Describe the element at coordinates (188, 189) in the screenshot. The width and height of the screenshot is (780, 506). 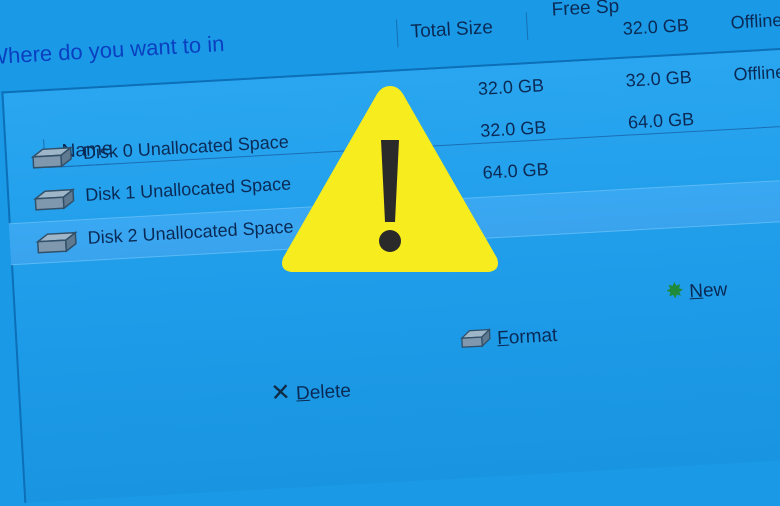
I see `disk-name: Disk 1 Unallocated Space` at that location.